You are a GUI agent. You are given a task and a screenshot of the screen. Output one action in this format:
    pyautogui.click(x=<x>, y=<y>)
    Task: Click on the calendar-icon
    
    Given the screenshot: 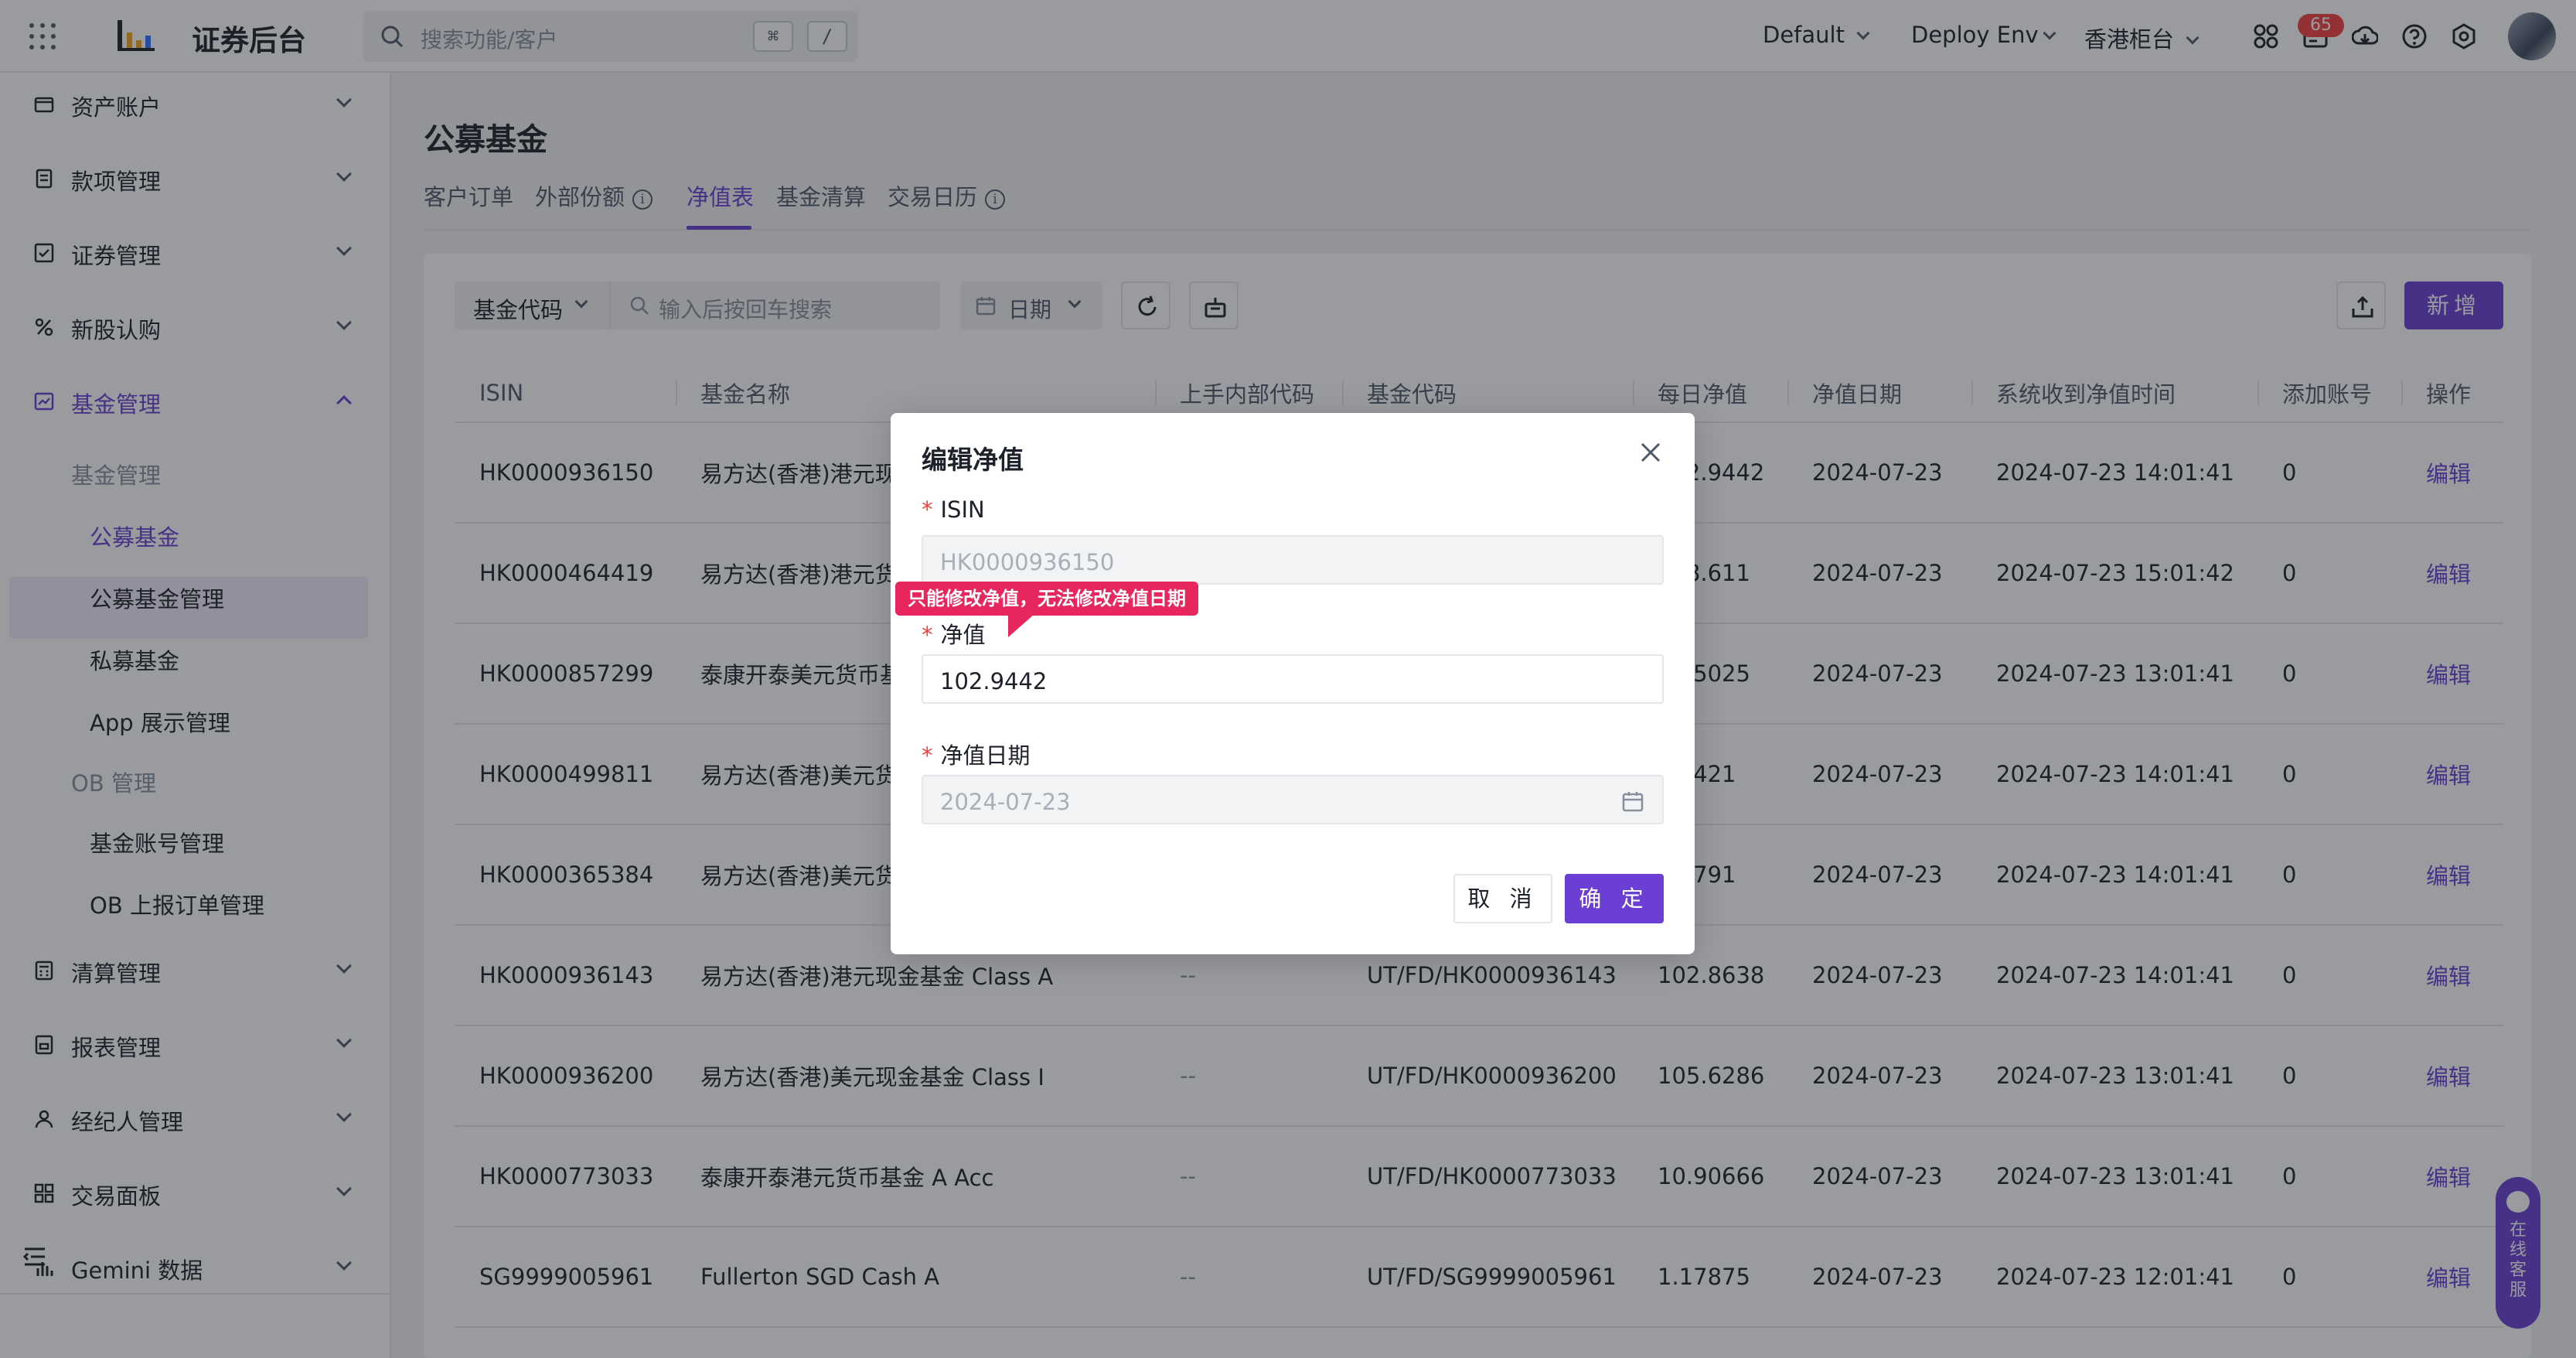 What is the action you would take?
    pyautogui.click(x=1633, y=802)
    